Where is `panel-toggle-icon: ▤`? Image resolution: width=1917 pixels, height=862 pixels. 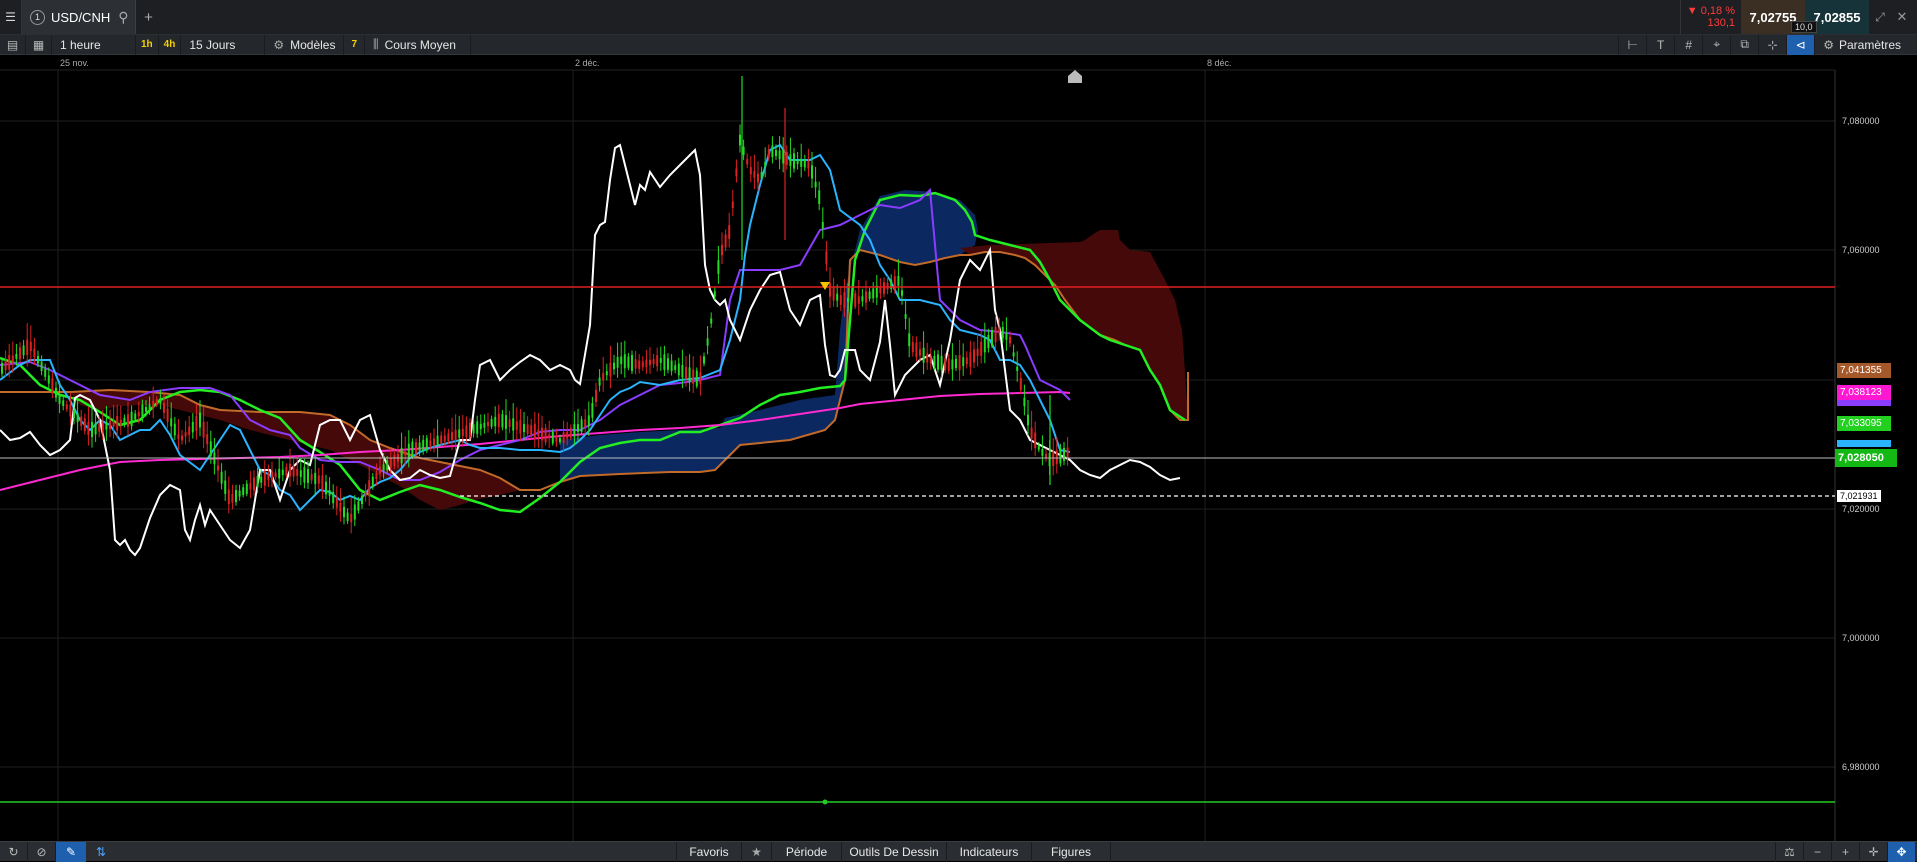 panel-toggle-icon: ▤ is located at coordinates (13, 44).